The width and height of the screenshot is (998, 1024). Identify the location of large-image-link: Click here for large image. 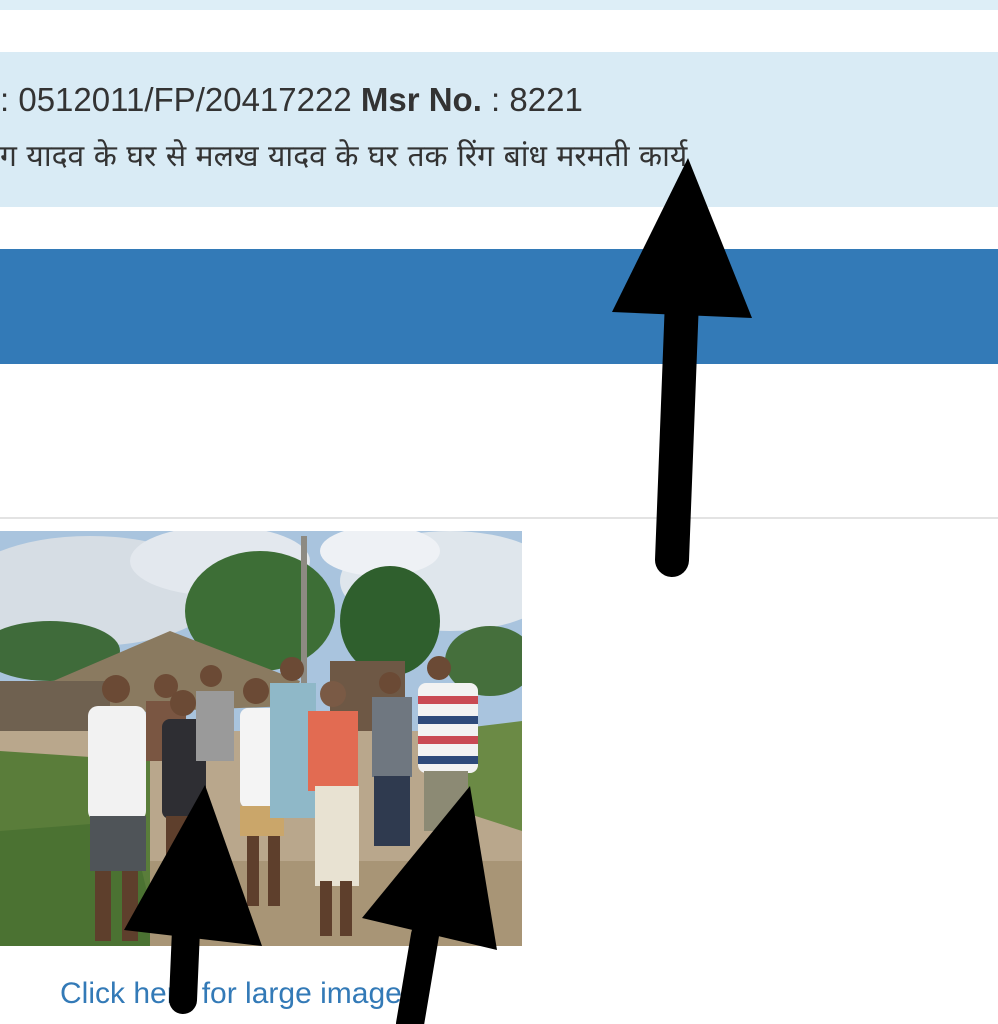
(231, 994).